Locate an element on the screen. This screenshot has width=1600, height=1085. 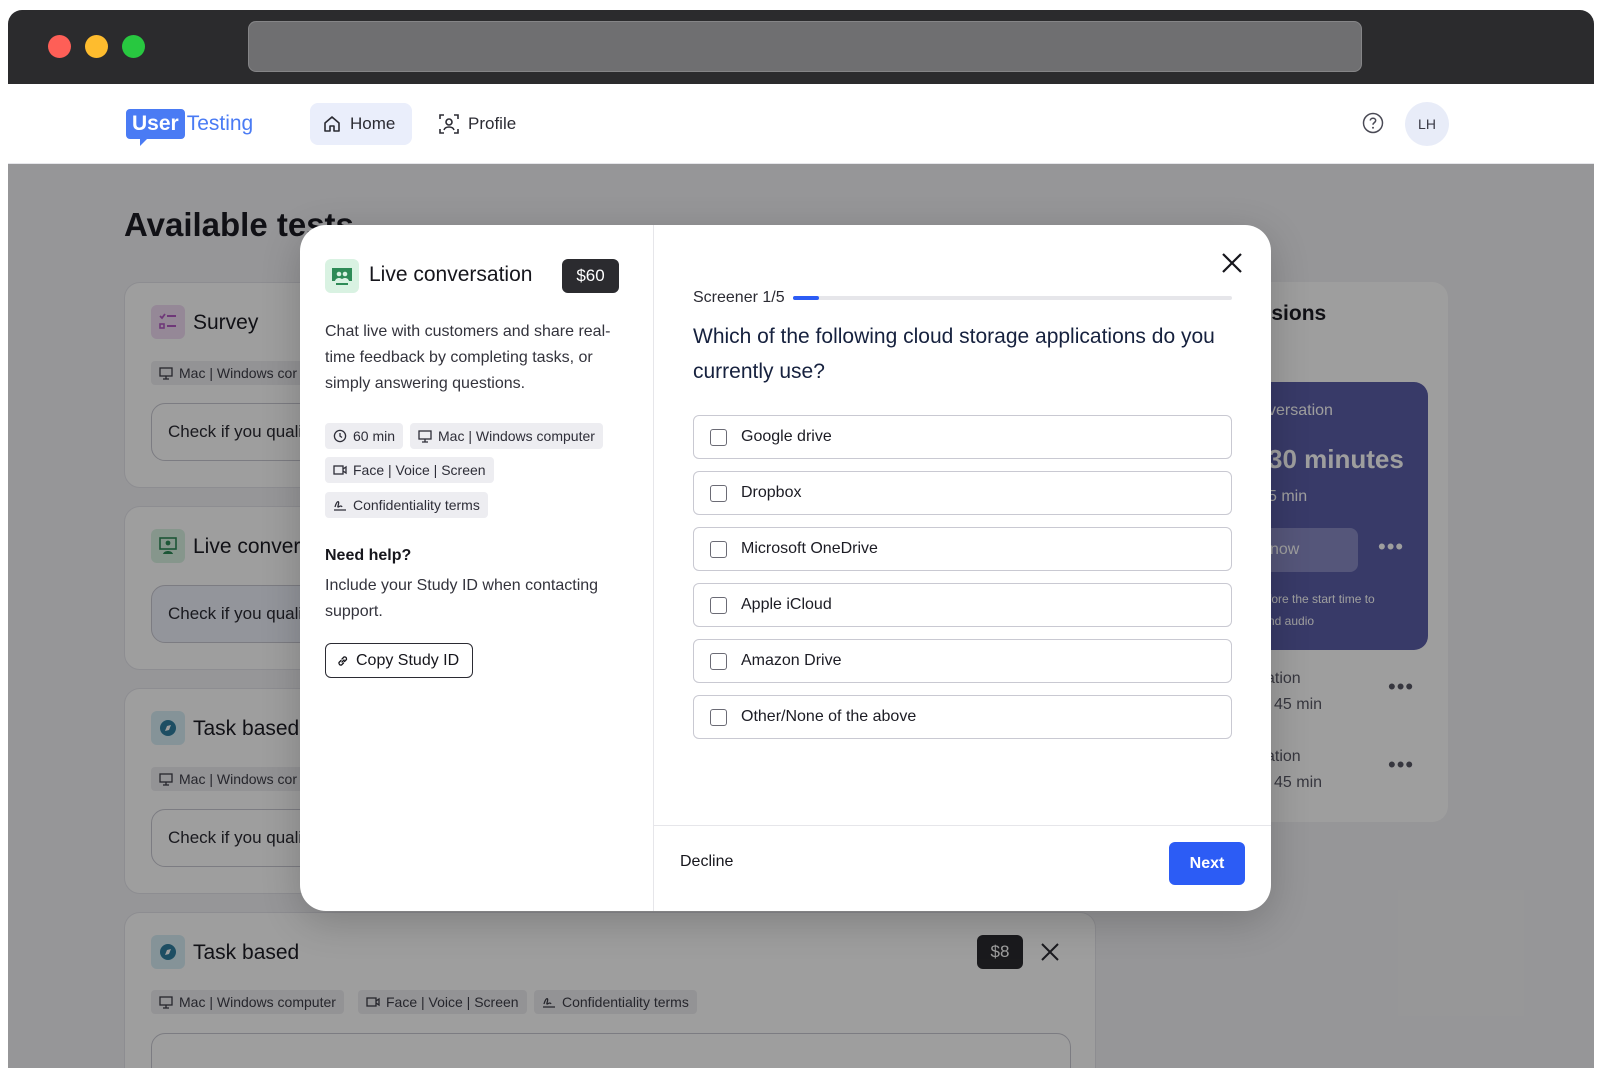
signature-icon is located at coordinates (340, 505).